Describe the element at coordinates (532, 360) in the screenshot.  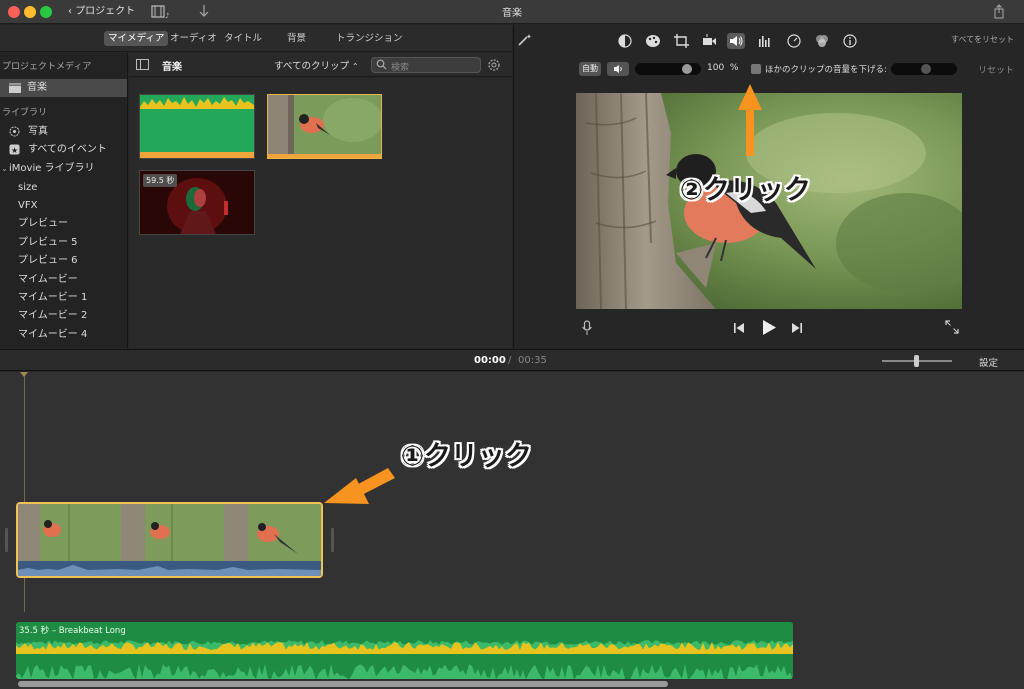
I see `total-duration: 00:35` at that location.